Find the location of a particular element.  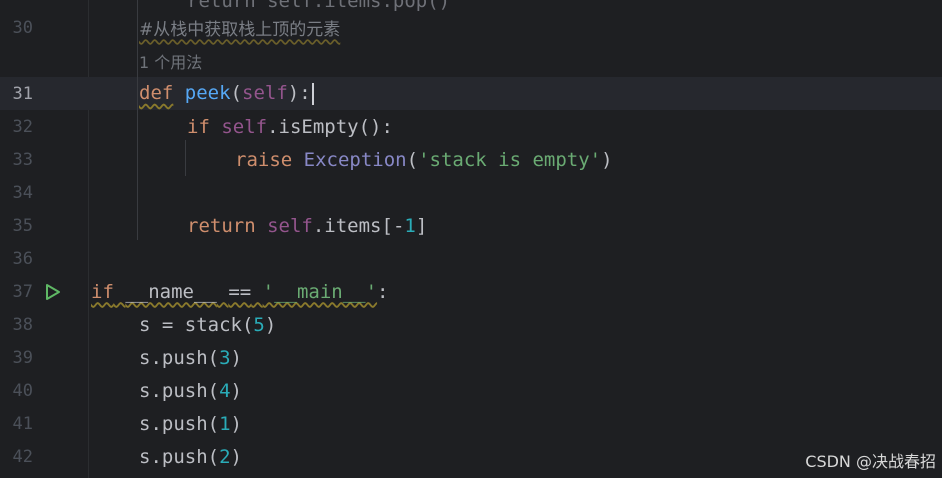

code-line-39: 39 s.push(3) is located at coordinates (471, 357).